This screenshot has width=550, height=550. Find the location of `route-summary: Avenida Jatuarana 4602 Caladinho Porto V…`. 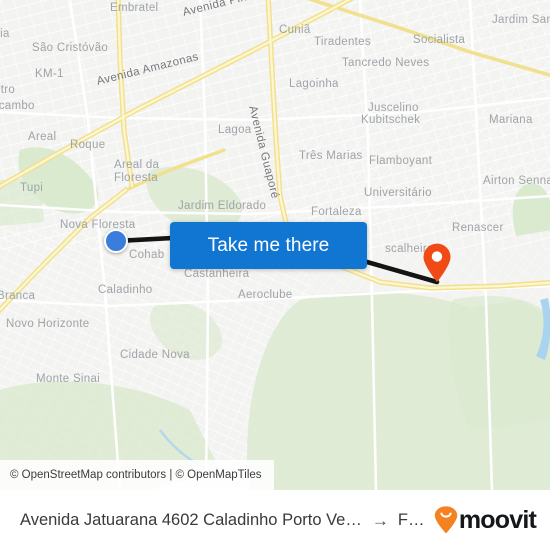

route-summary: Avenida Jatuarana 4602 Caladinho Porto V… is located at coordinates (222, 520).